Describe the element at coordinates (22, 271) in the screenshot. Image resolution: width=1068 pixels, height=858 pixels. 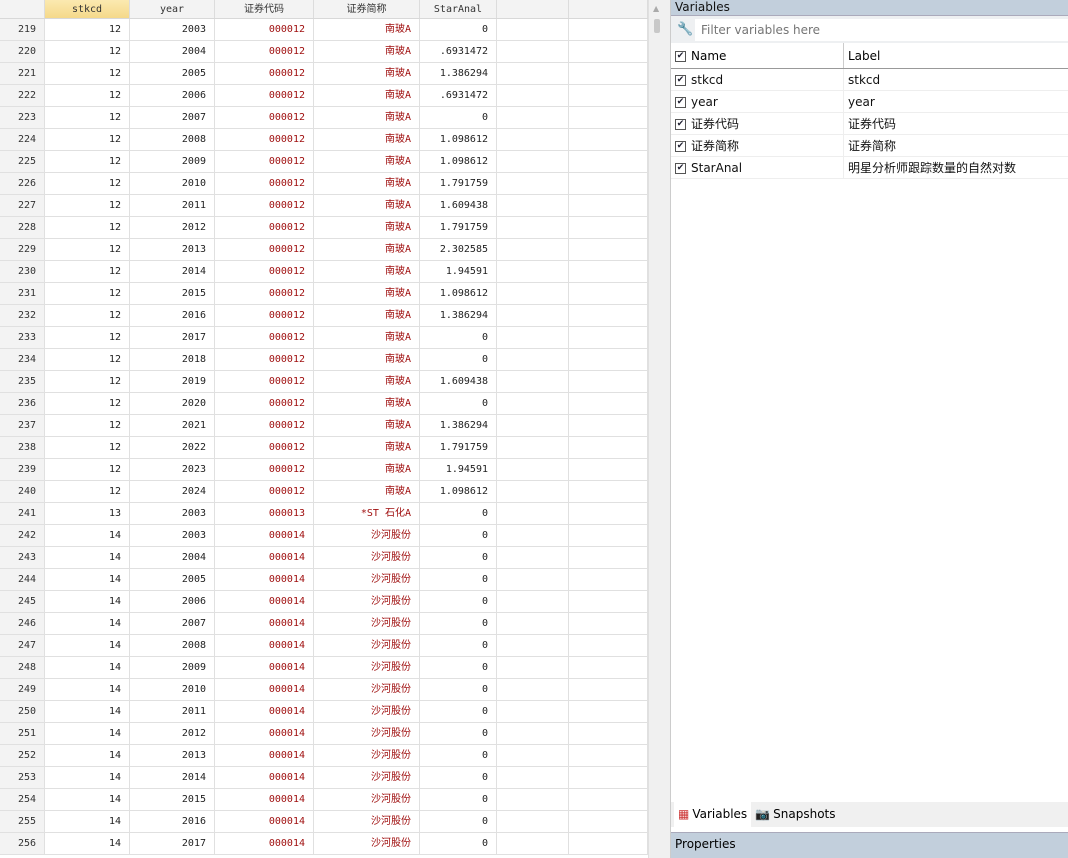
I see `row-number: 230` at that location.